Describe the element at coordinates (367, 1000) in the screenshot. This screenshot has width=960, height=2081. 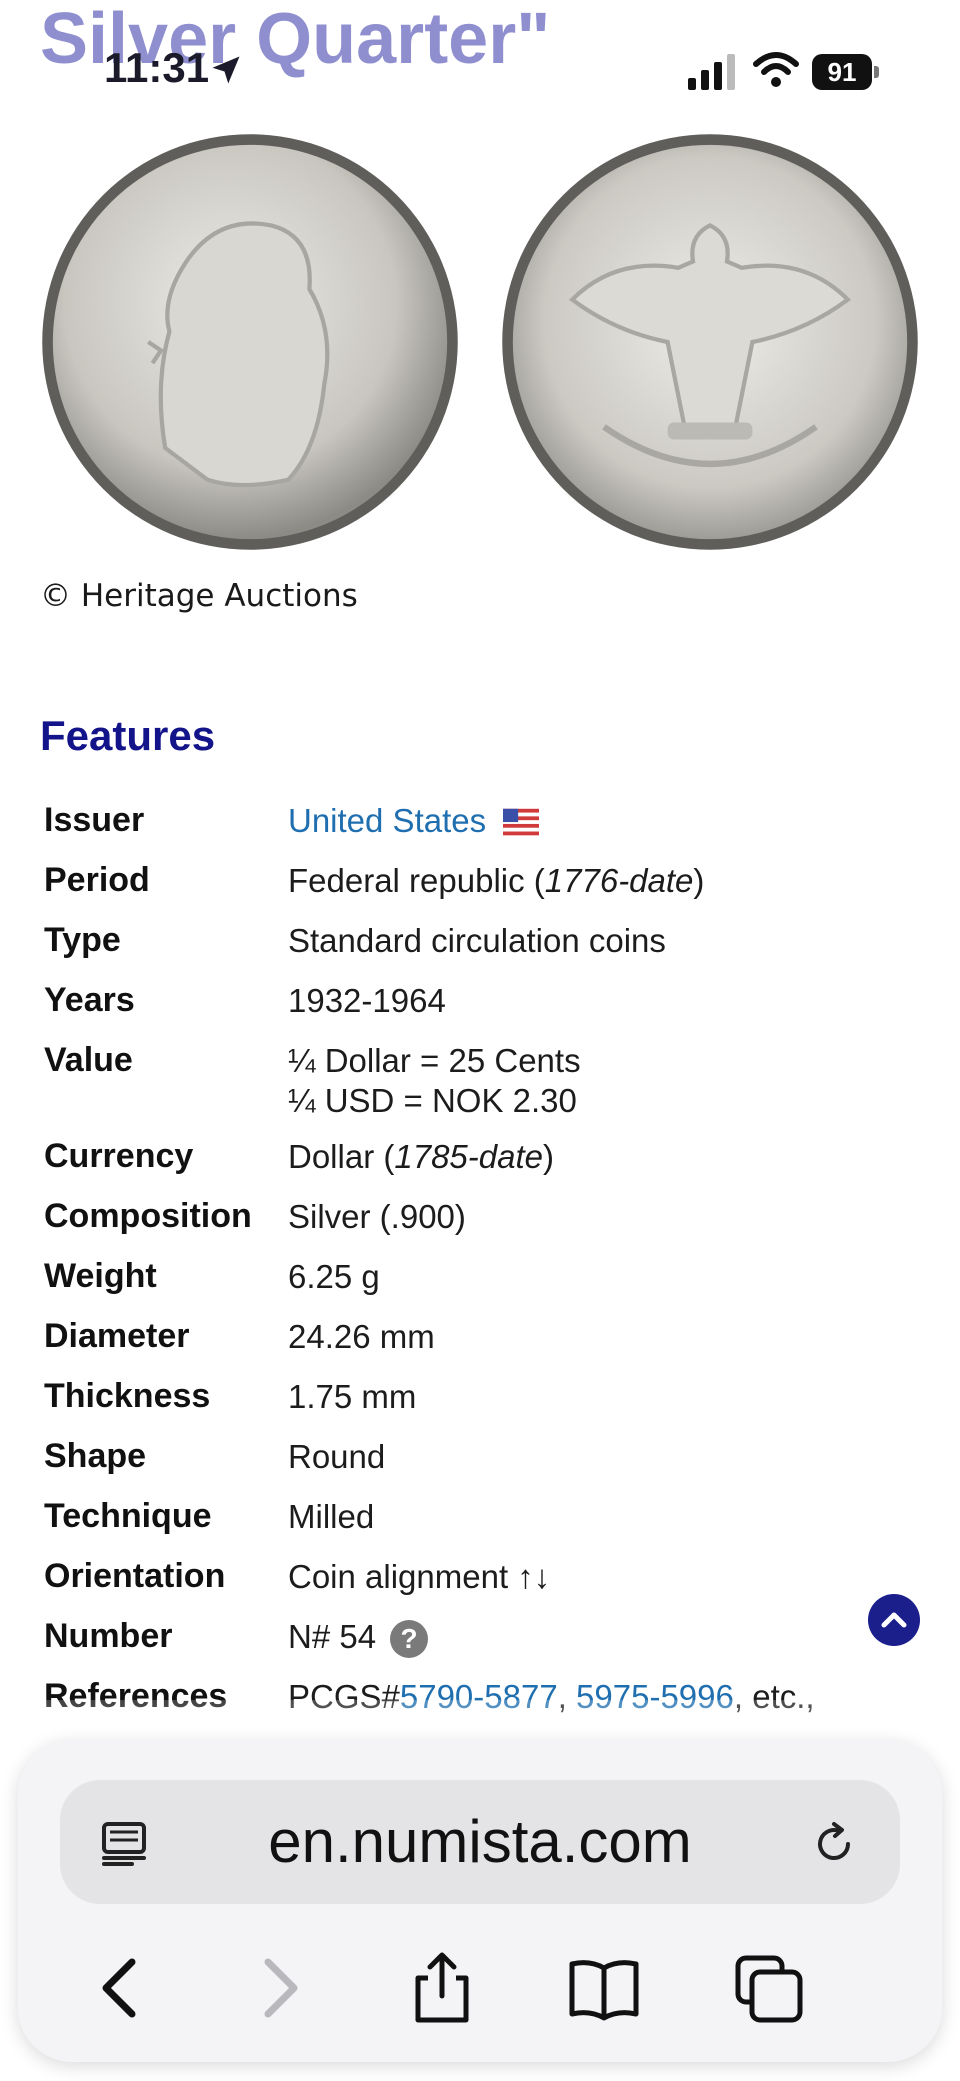
I see `feature-value: 1932-1964` at that location.